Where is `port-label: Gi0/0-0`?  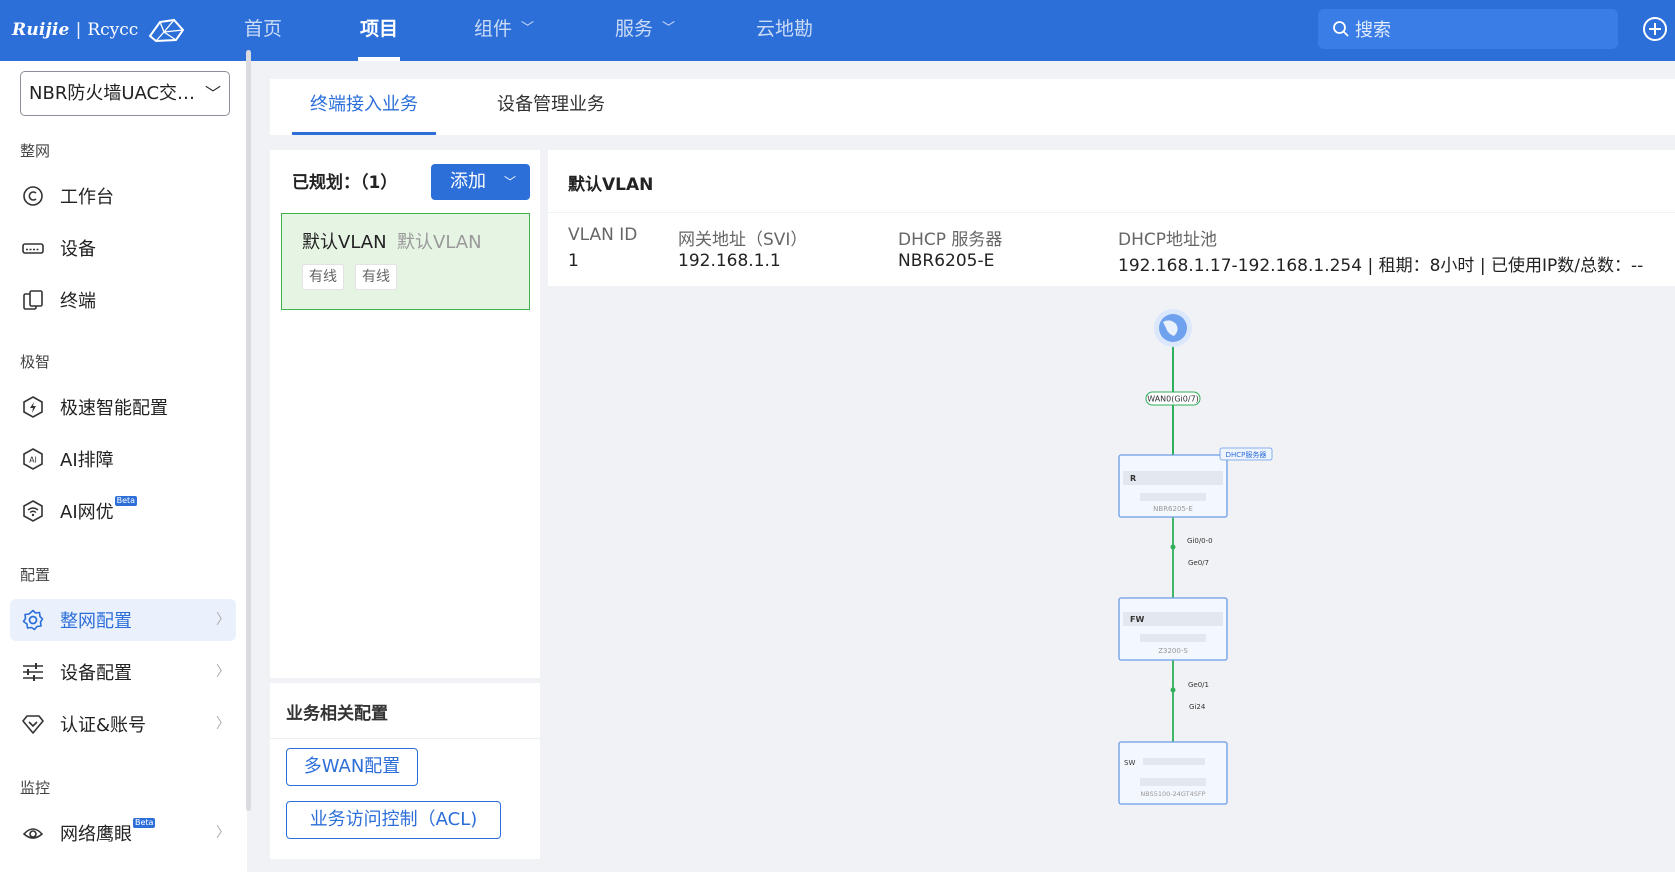
port-label: Gi0/0-0 is located at coordinates (1200, 541).